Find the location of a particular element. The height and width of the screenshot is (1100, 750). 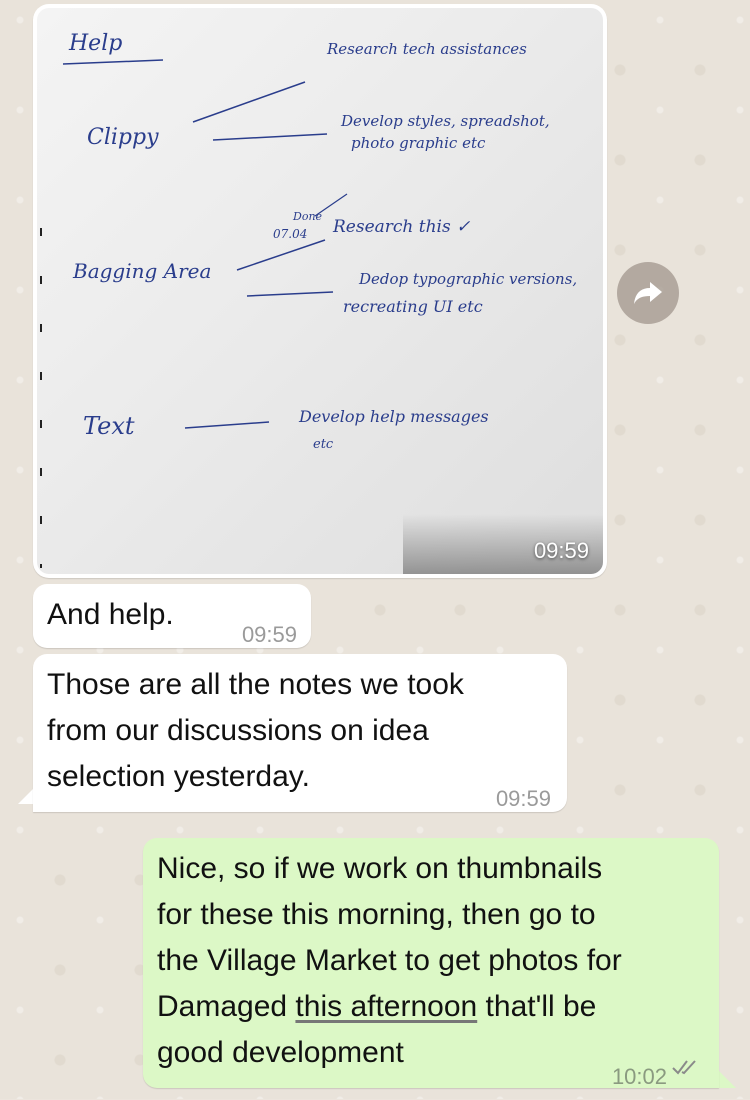

forward-button is located at coordinates (648, 293).